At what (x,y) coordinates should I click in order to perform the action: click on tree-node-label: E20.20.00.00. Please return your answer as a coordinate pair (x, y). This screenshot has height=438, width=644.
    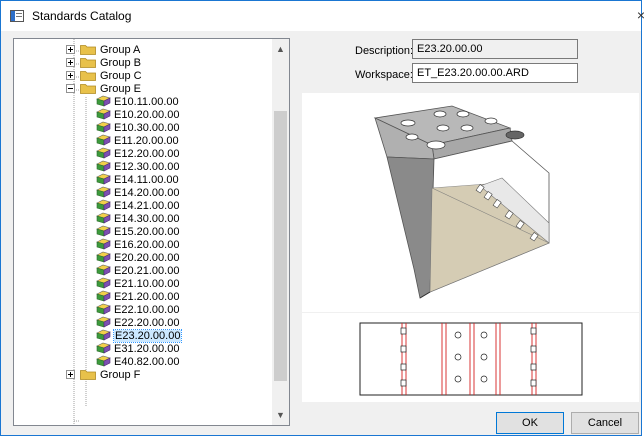
    Looking at the image, I should click on (147, 258).